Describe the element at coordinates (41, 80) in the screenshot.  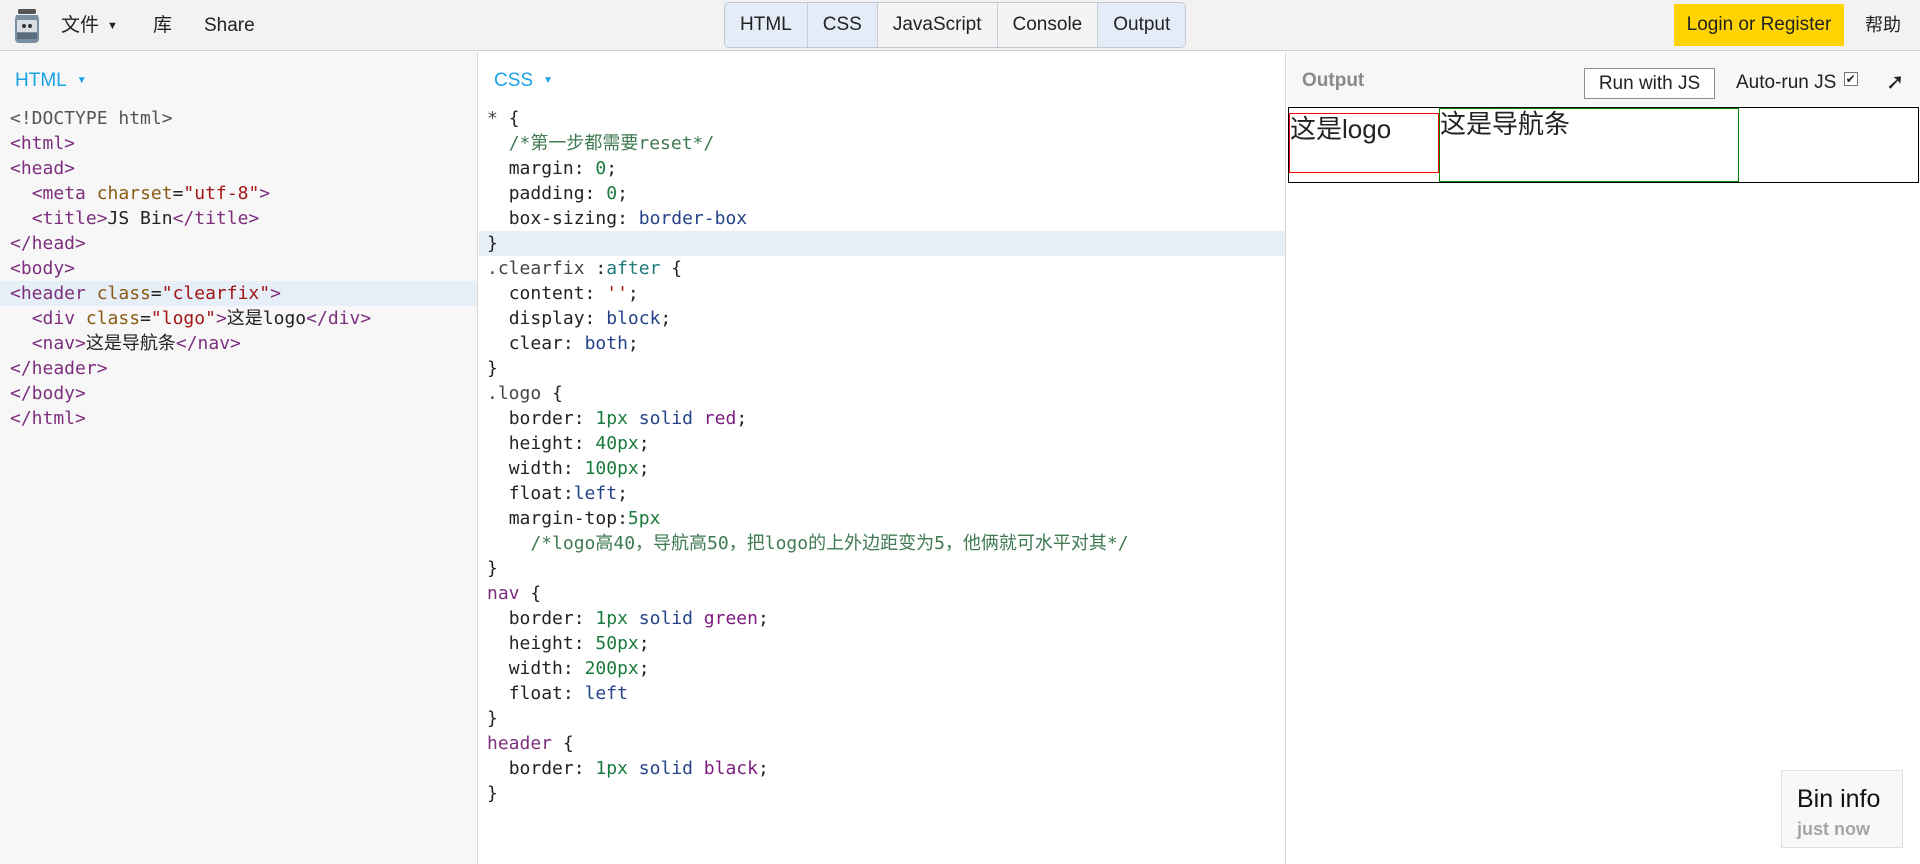
I see `html-panel-title: HTML` at that location.